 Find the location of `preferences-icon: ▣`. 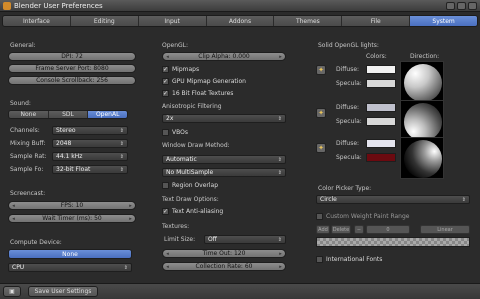

preferences-icon: ▣ is located at coordinates (12, 291).